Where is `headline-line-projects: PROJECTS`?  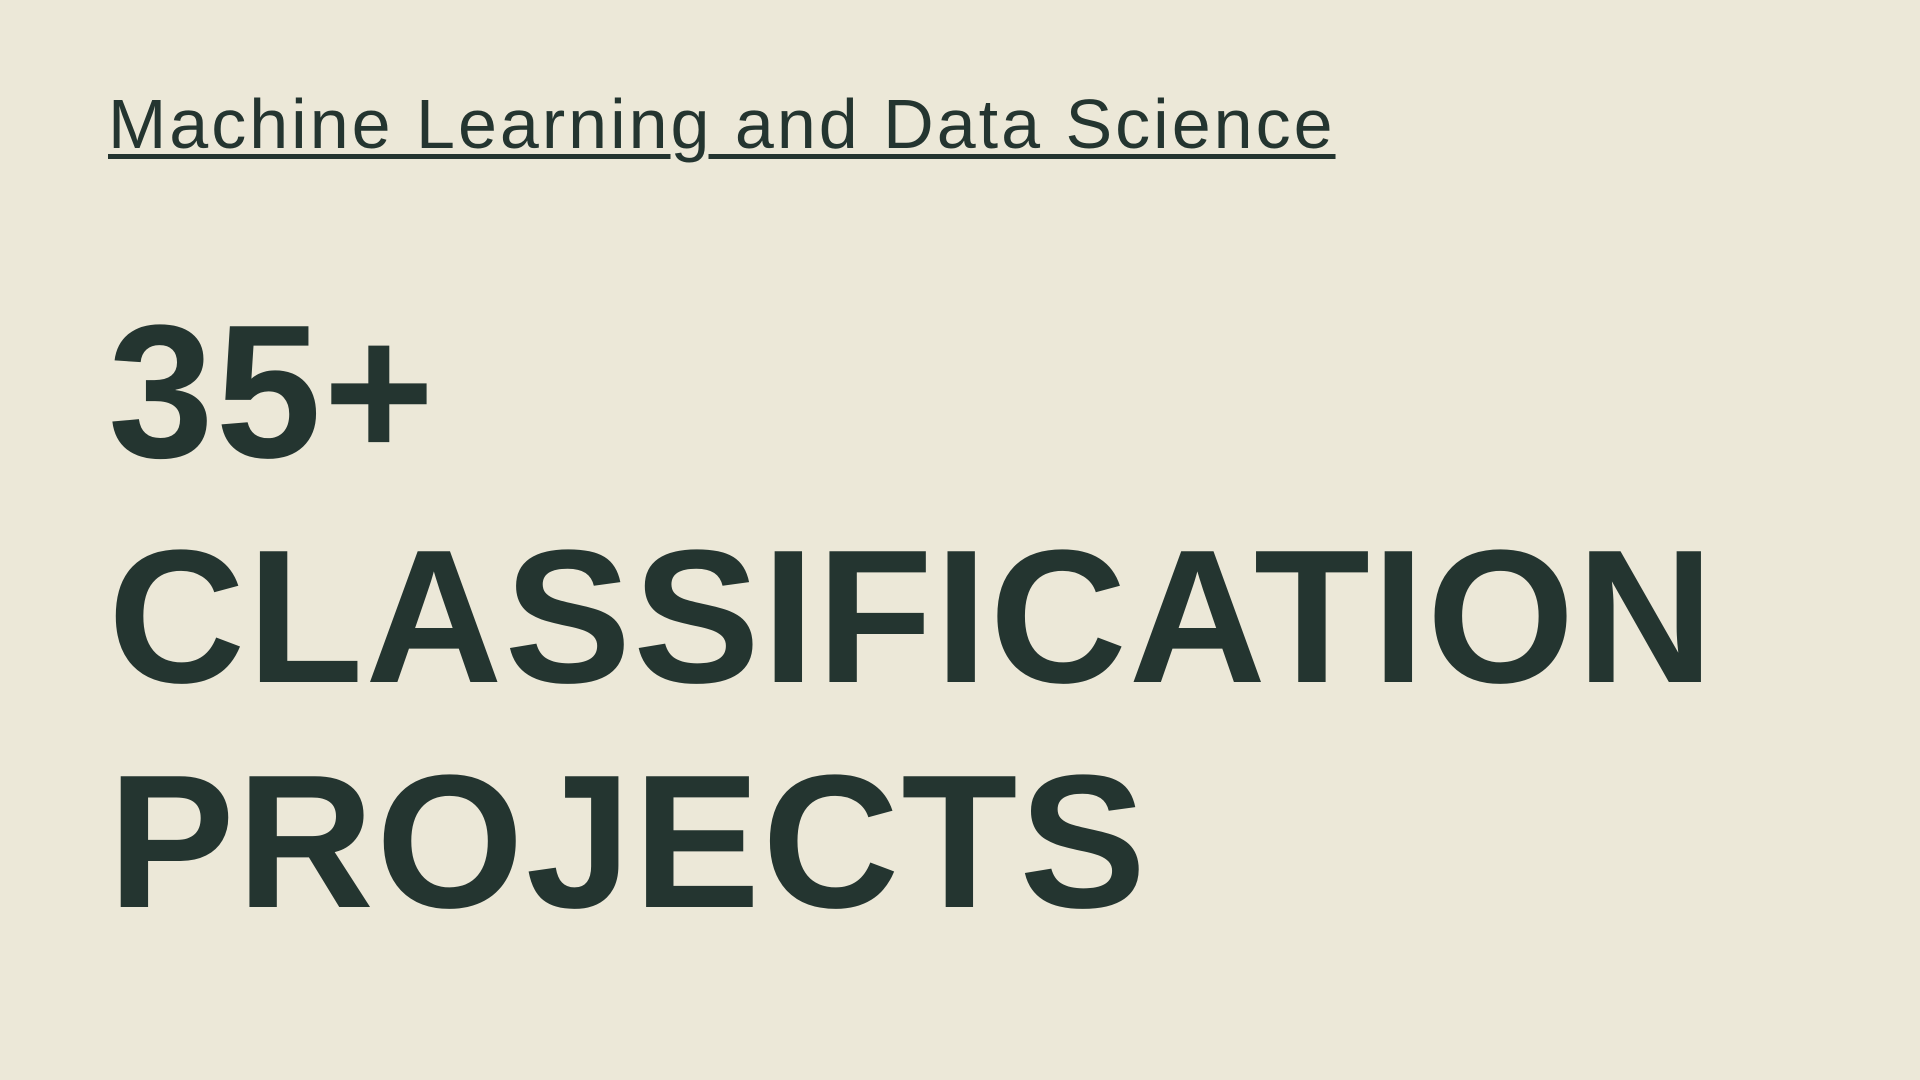
headline-line-projects: PROJECTS is located at coordinates (628, 842).